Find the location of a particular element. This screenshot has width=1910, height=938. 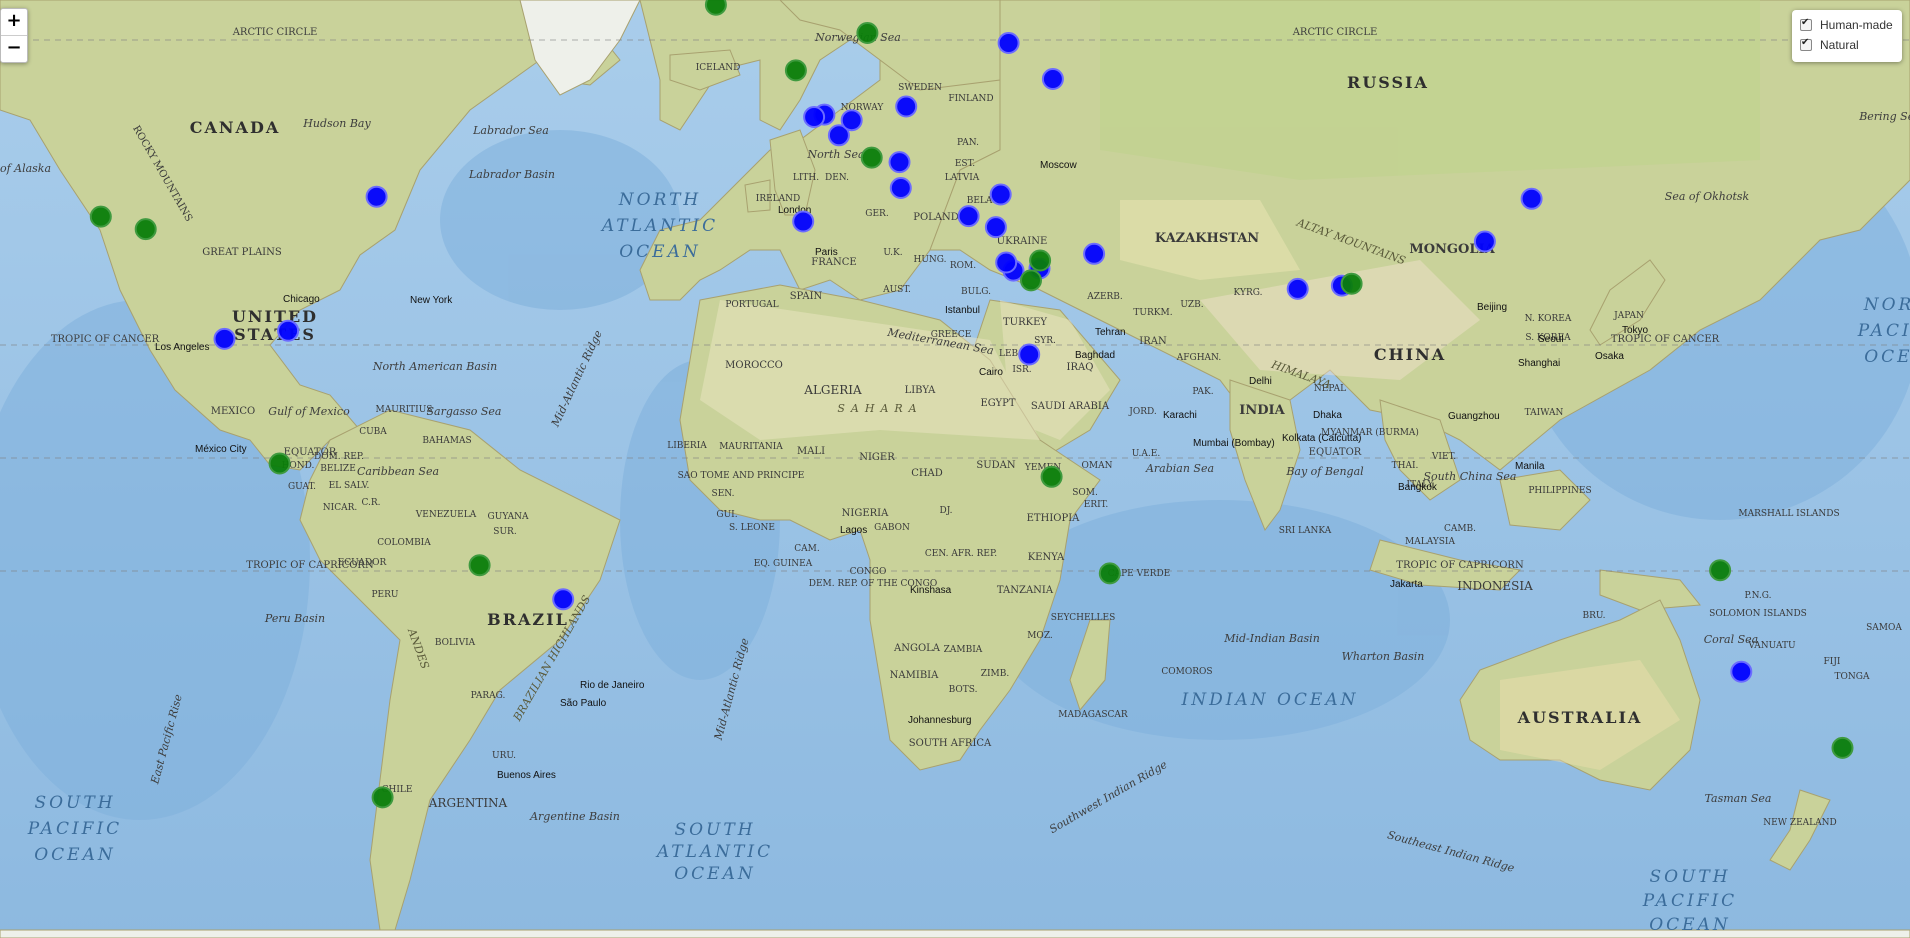

circle-label: TROPIC OF CANCER is located at coordinates (105, 339).